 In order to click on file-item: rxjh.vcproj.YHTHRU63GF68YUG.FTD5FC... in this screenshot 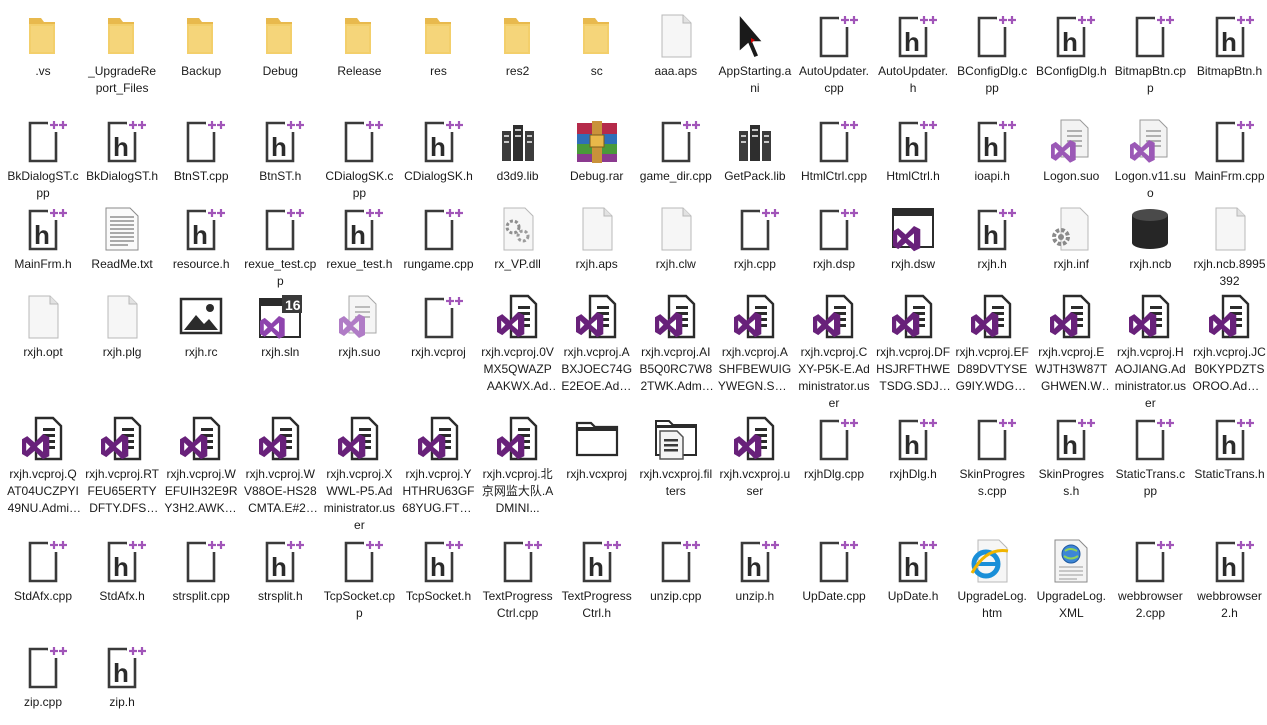, I will do `click(439, 466)`.